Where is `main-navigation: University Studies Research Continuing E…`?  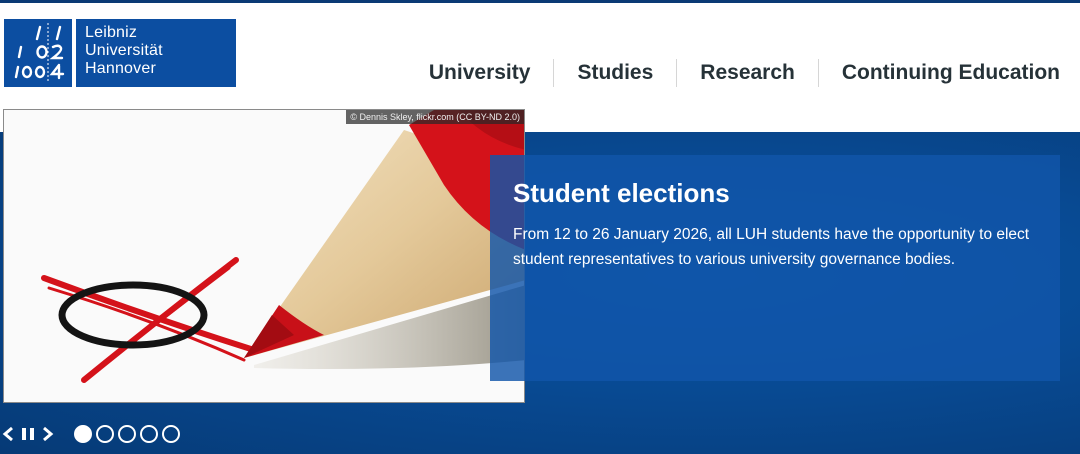 main-navigation: University Studies Research Continuing E… is located at coordinates (733, 73).